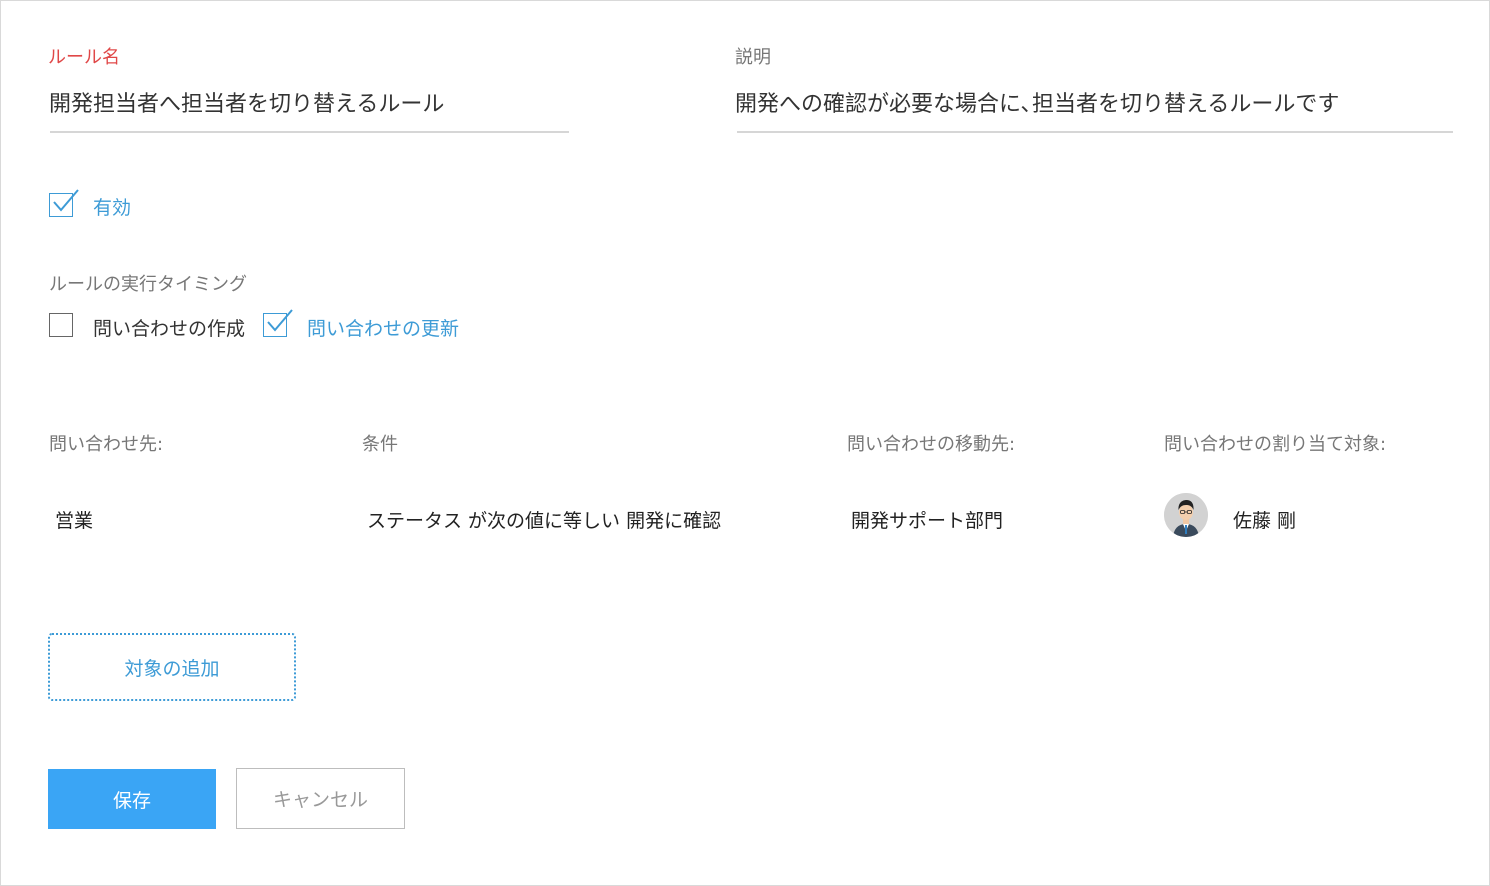 The height and width of the screenshot is (886, 1490). What do you see at coordinates (169, 327) in the screenshot?
I see `timing-create-label: 問い合わせの作成` at bounding box center [169, 327].